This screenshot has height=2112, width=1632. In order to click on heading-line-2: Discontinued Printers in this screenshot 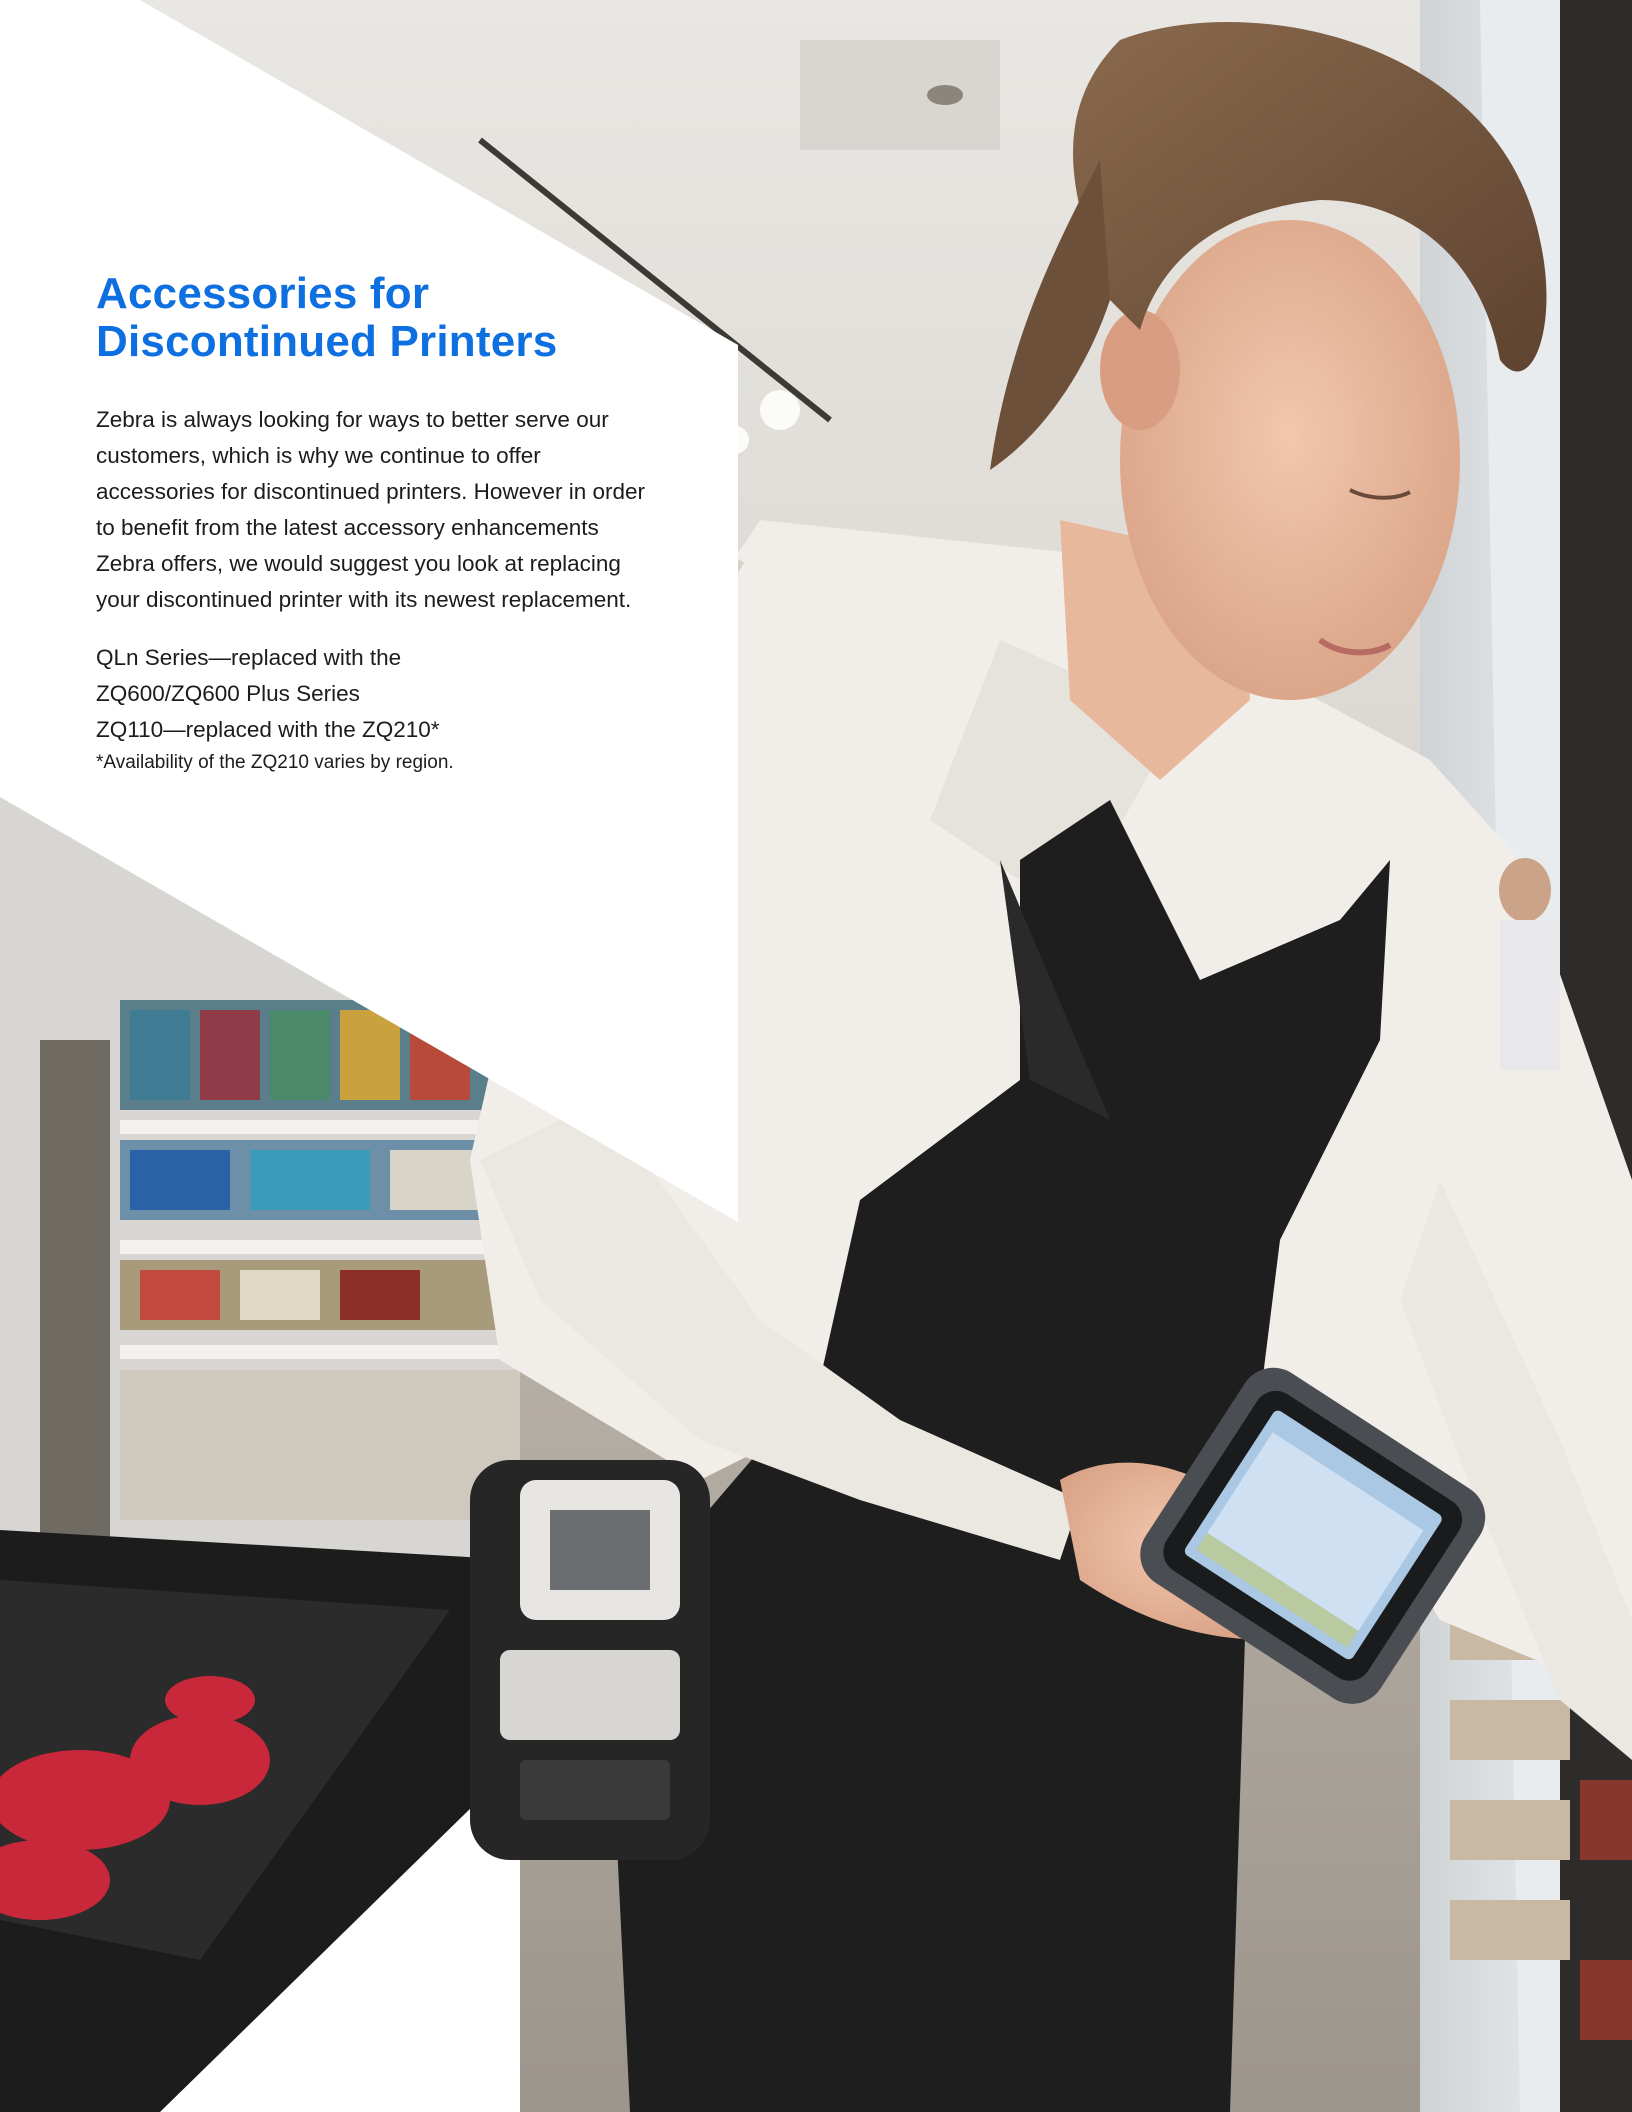, I will do `click(327, 341)`.